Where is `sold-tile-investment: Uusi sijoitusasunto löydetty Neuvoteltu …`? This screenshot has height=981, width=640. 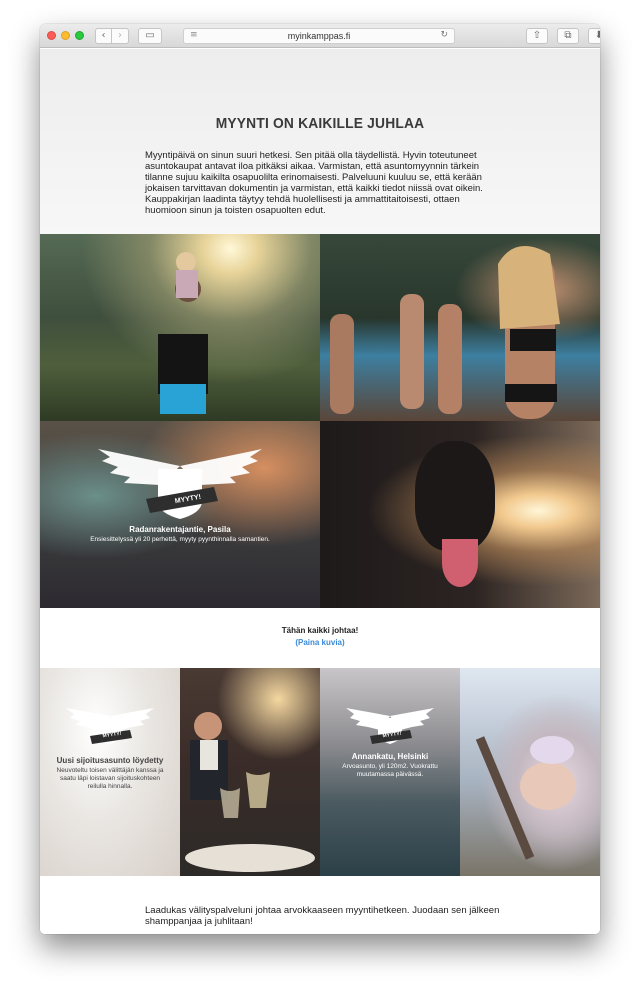 sold-tile-investment: Uusi sijoitusasunto löydetty Neuvoteltu … is located at coordinates (110, 772).